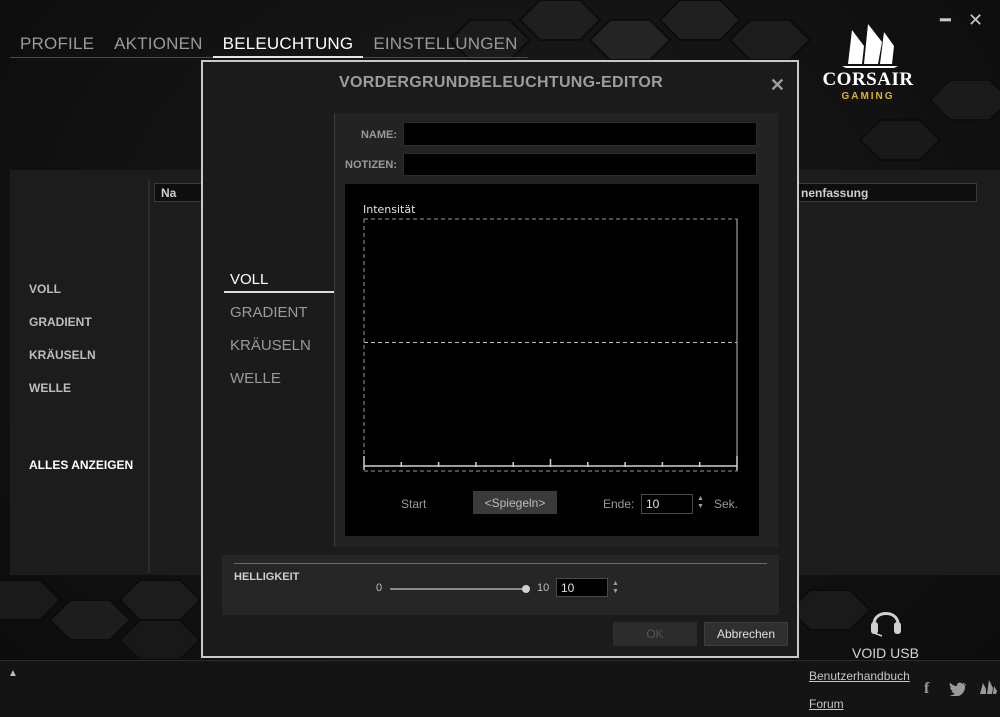  Describe the element at coordinates (81, 465) in the screenshot. I see `show-all-button: ALLES ANZEIGEN` at that location.